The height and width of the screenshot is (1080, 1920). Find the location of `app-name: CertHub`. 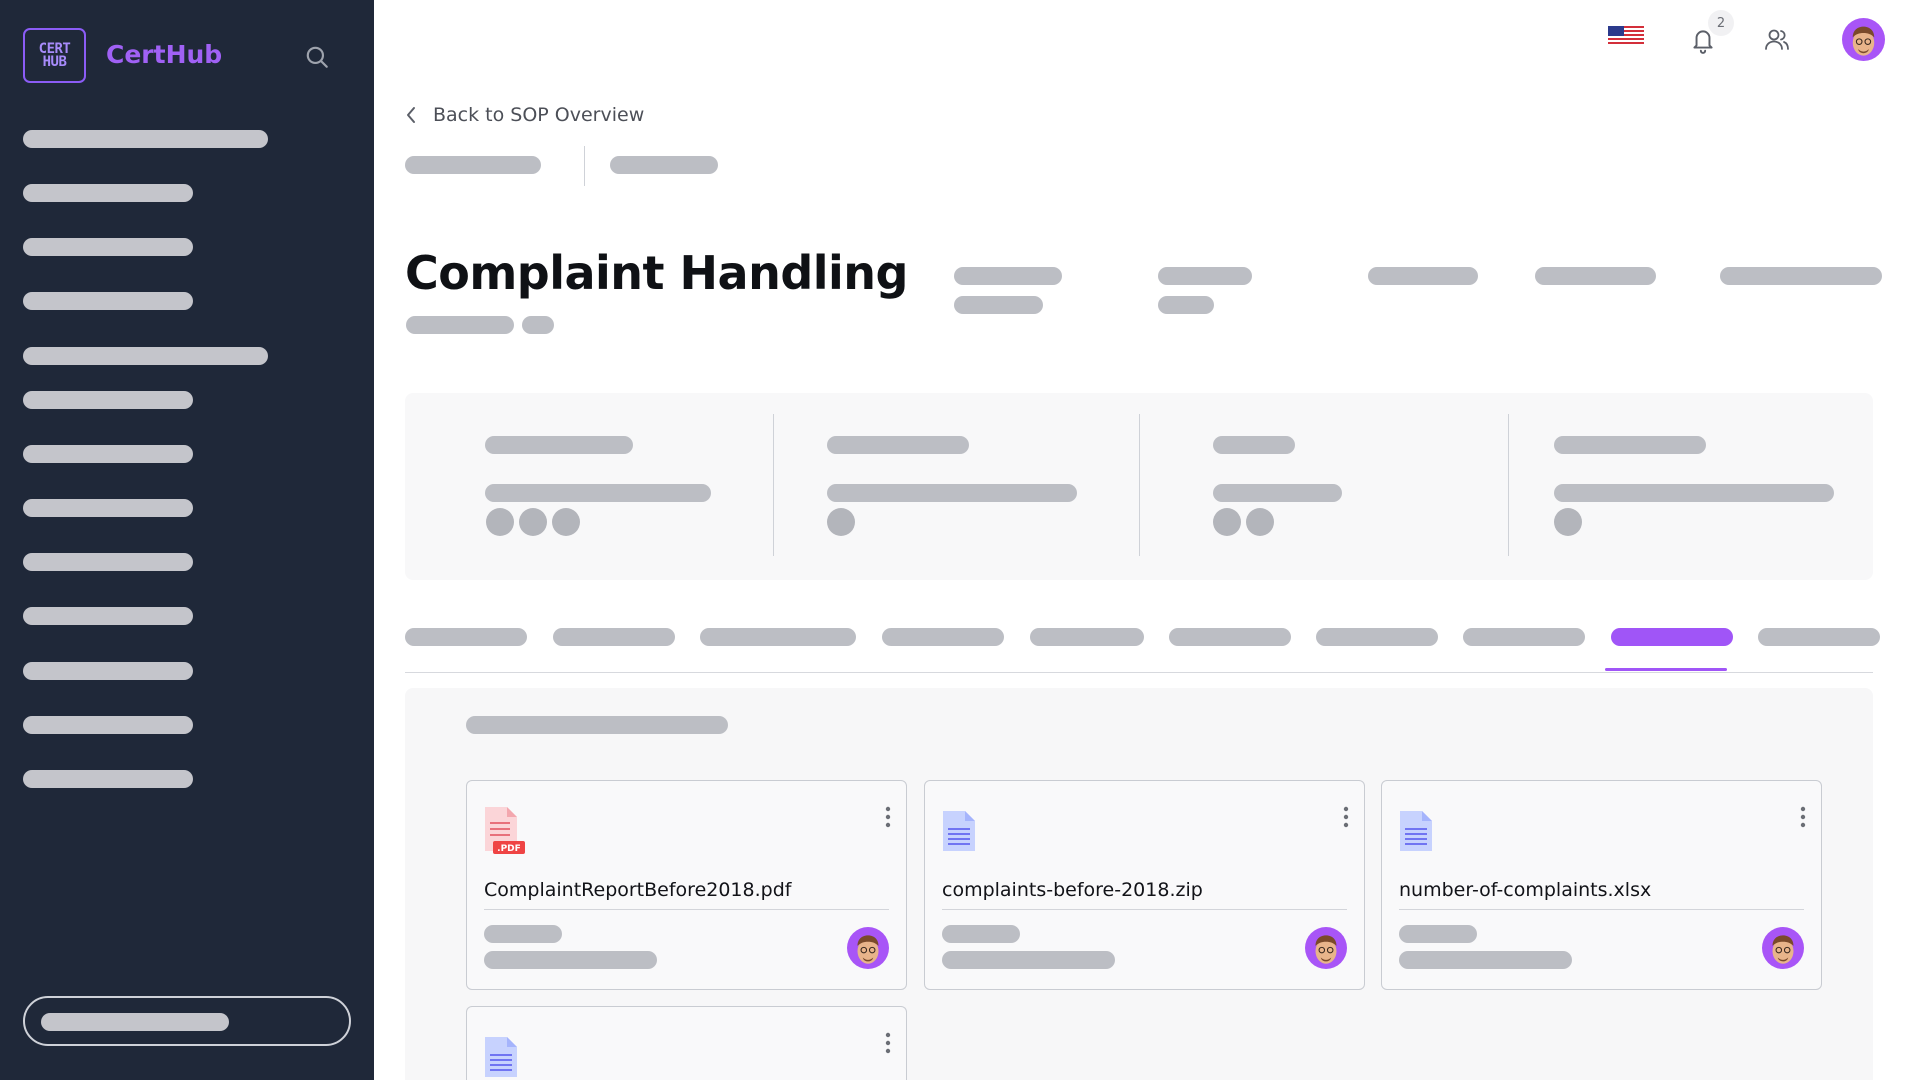

app-name: CertHub is located at coordinates (164, 54).